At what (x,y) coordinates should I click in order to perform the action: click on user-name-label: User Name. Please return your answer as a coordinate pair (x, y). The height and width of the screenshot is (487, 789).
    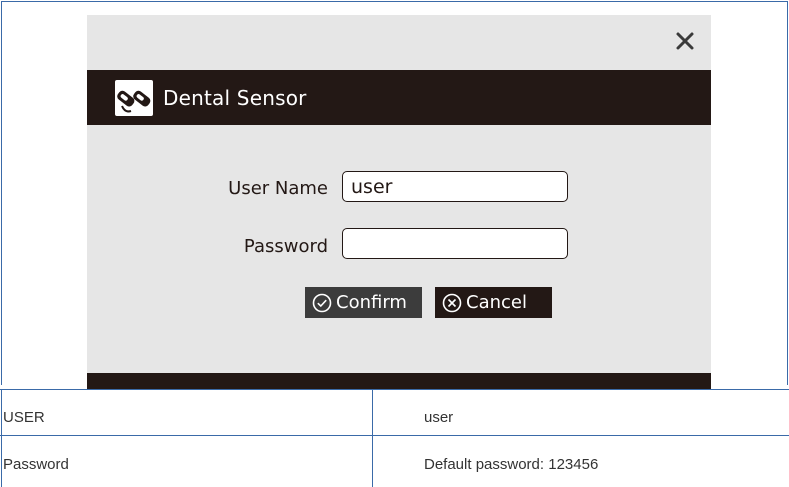
    Looking at the image, I should click on (278, 188).